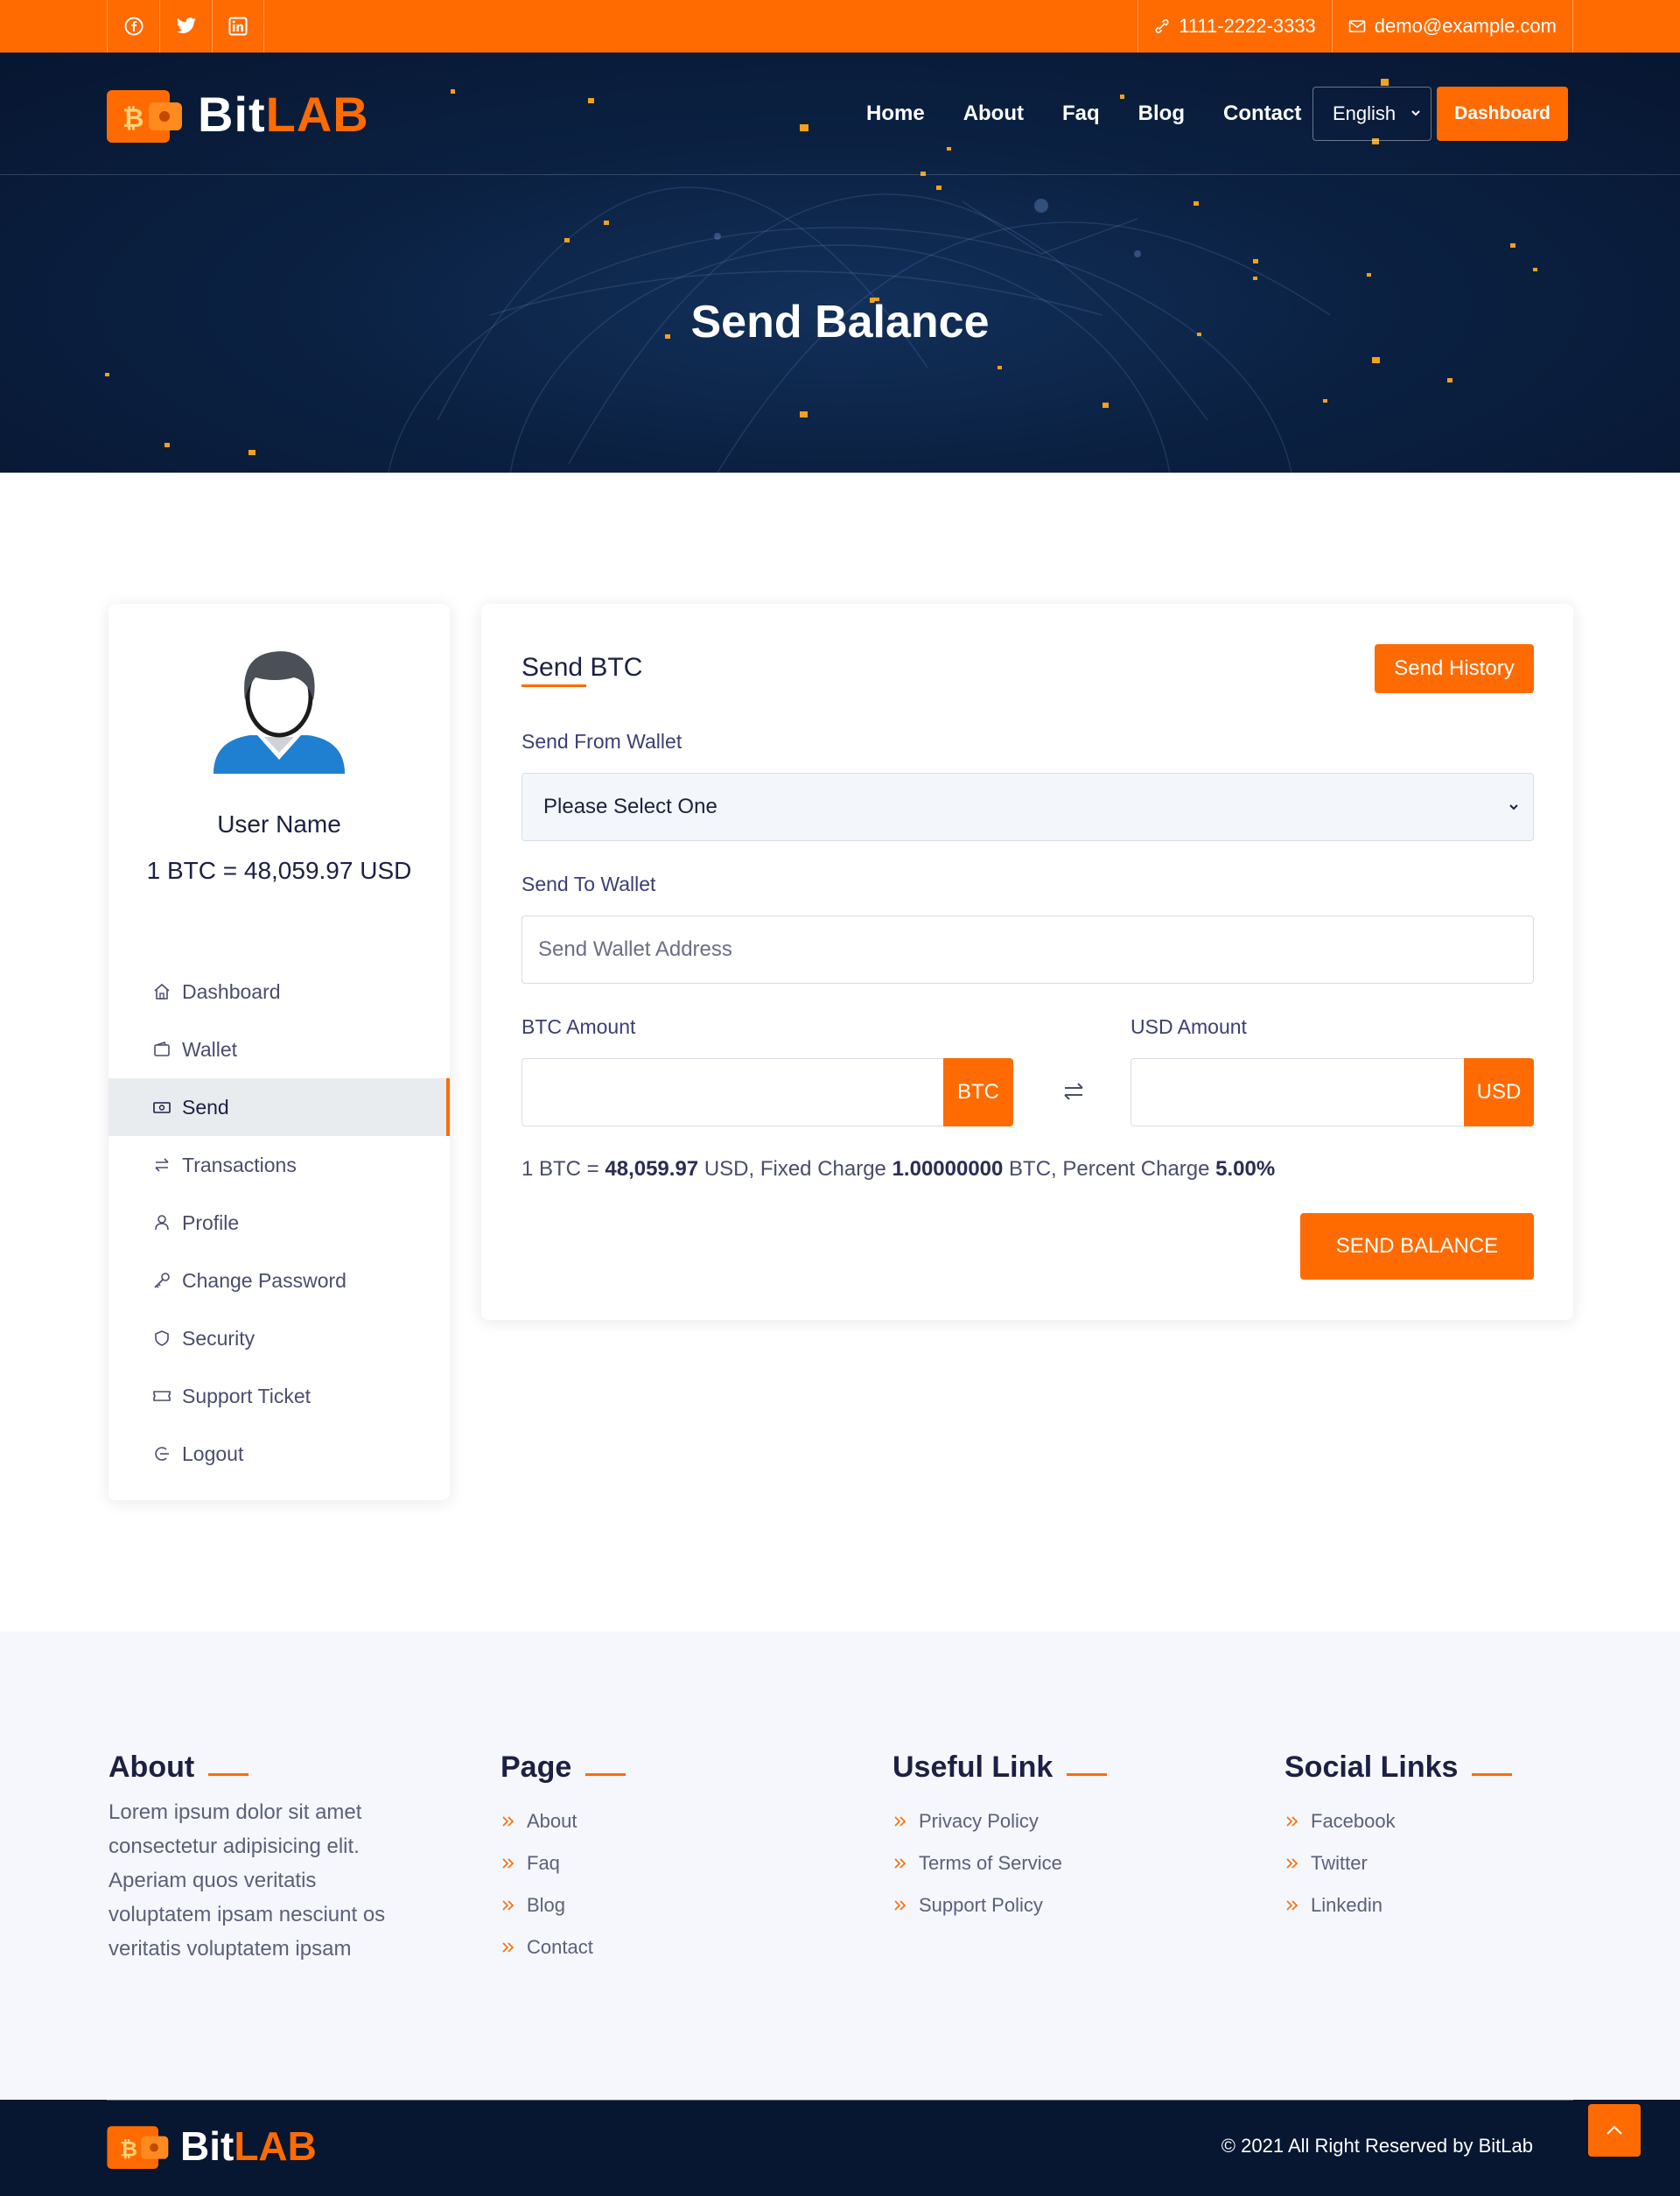 This screenshot has height=2196, width=1680. What do you see at coordinates (546, 1905) in the screenshot?
I see `footer-link-label: Blog` at bounding box center [546, 1905].